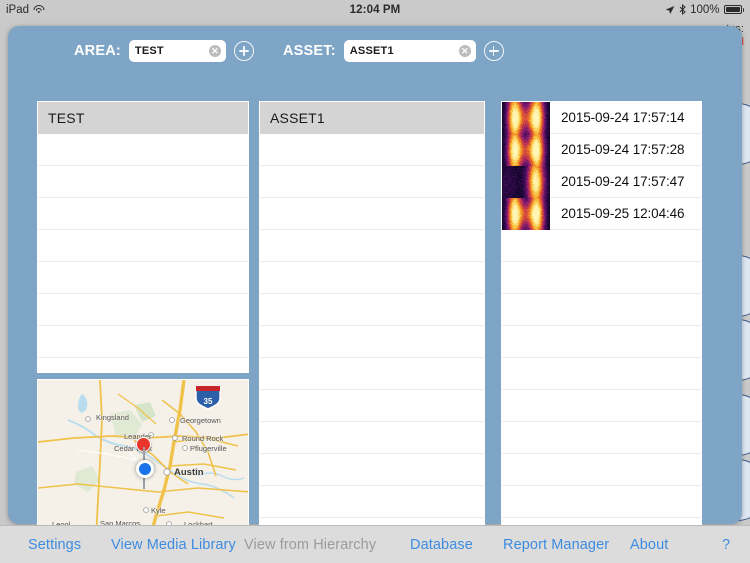  I want to click on area-input-value: TEST, so click(149, 51).